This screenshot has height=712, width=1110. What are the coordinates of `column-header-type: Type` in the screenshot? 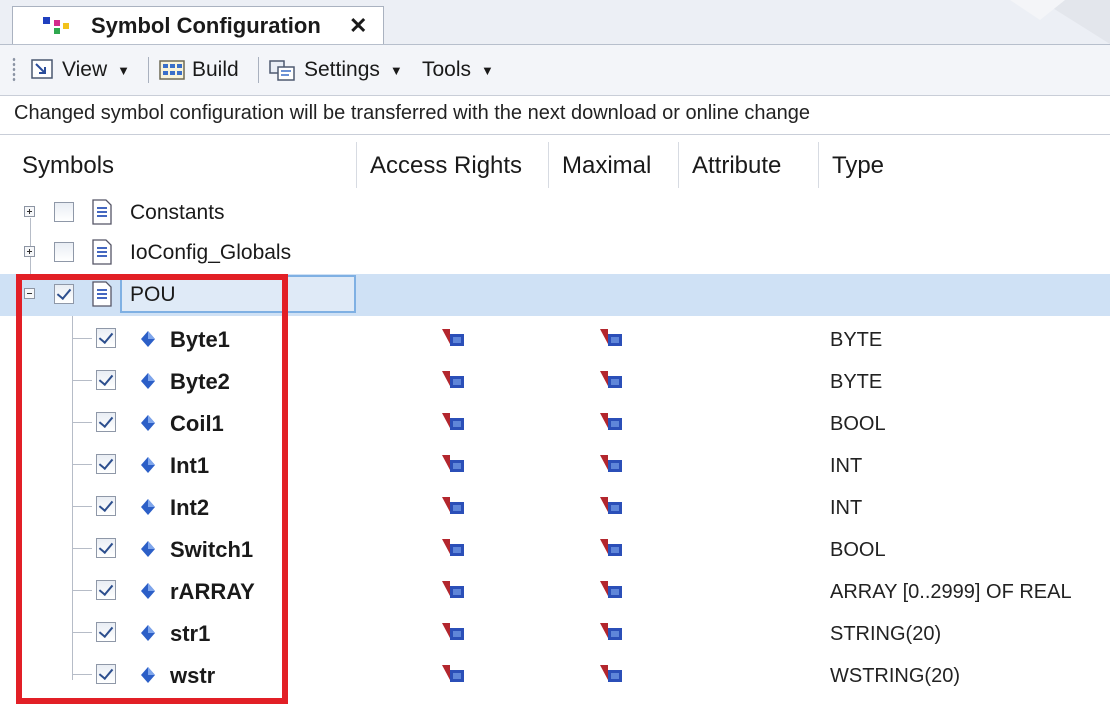 It's located at (858, 166).